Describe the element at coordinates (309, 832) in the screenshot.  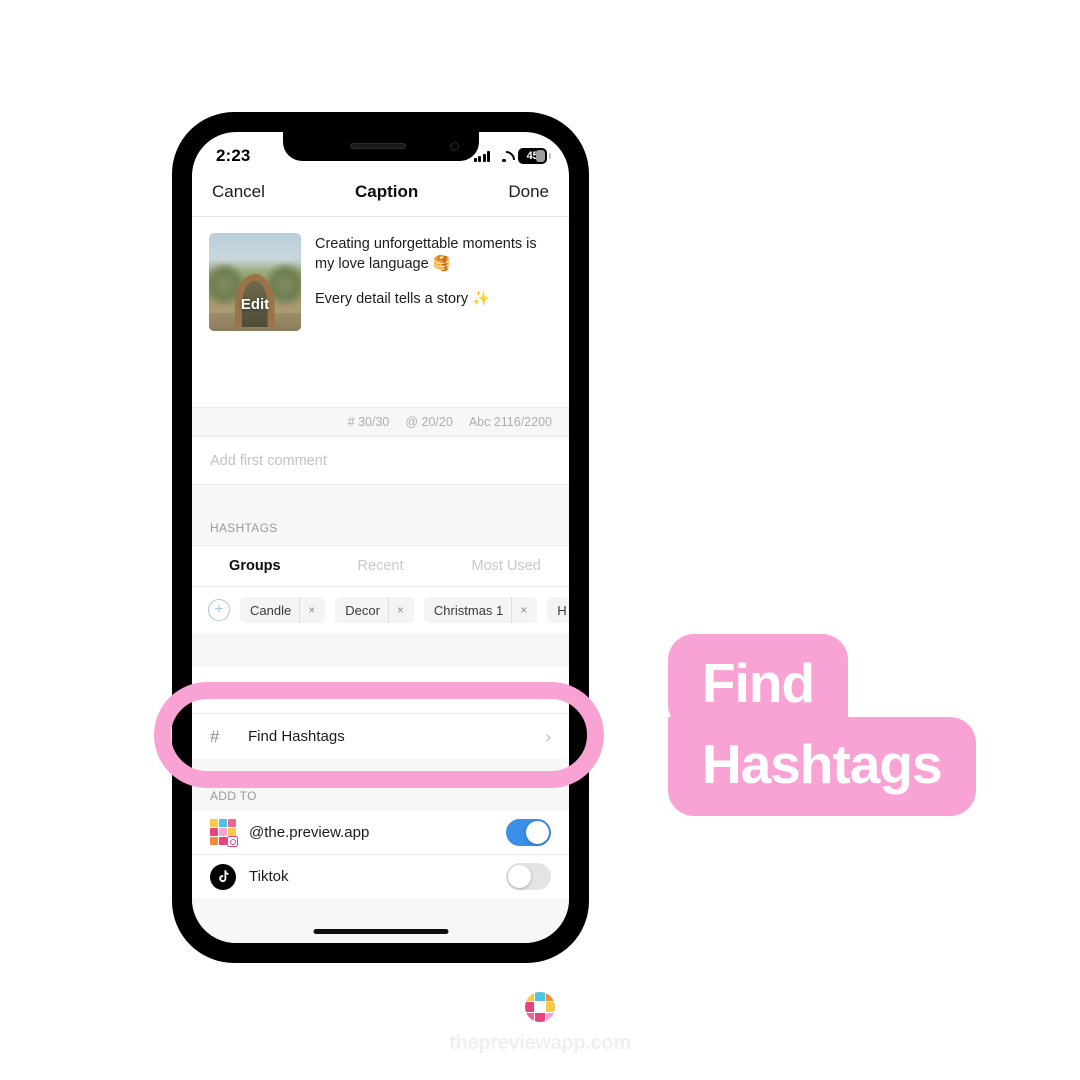
I see `account-name-instagram: @the.preview.app` at that location.